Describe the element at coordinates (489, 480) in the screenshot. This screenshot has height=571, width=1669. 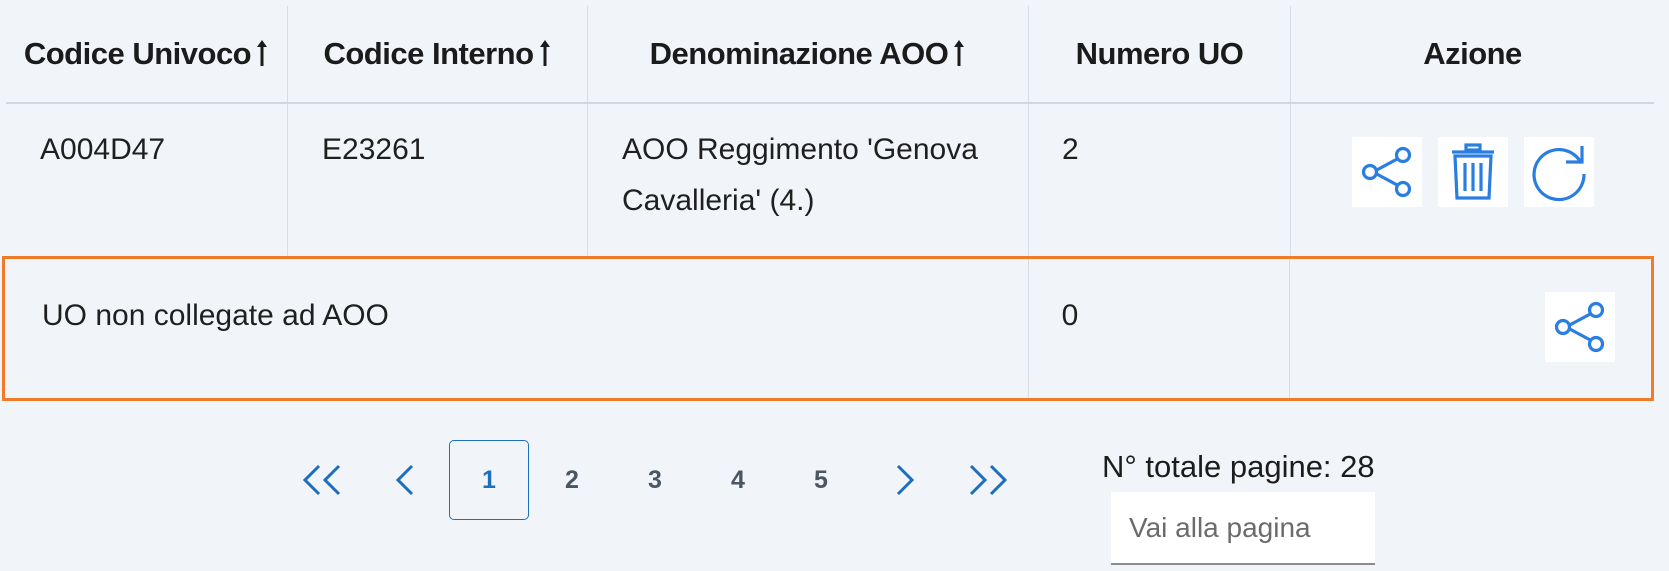
I see `page-1-button: 1` at that location.